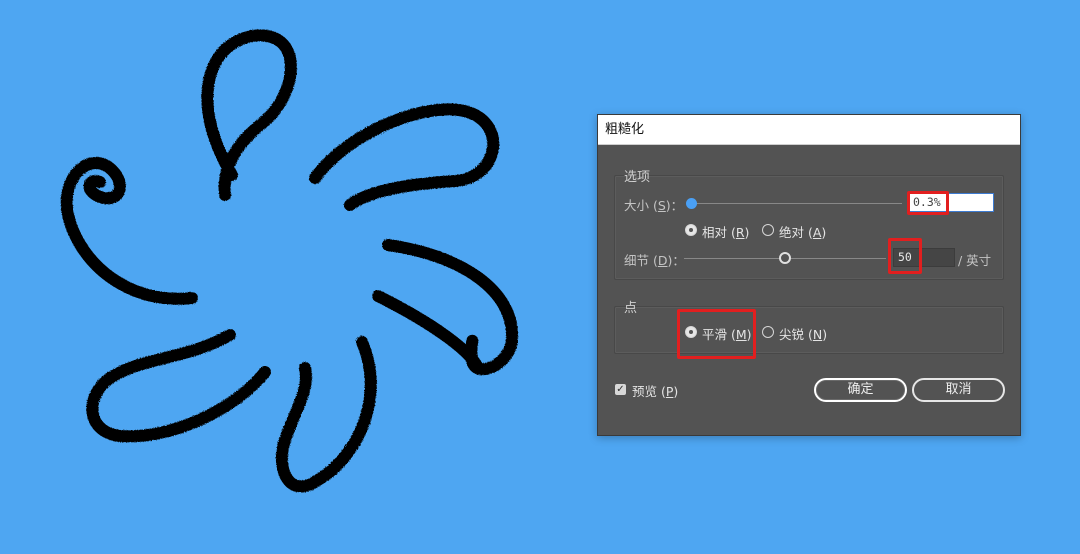 This screenshot has width=1080, height=554. What do you see at coordinates (928, 203) in the screenshot?
I see `size-value-highlight` at bounding box center [928, 203].